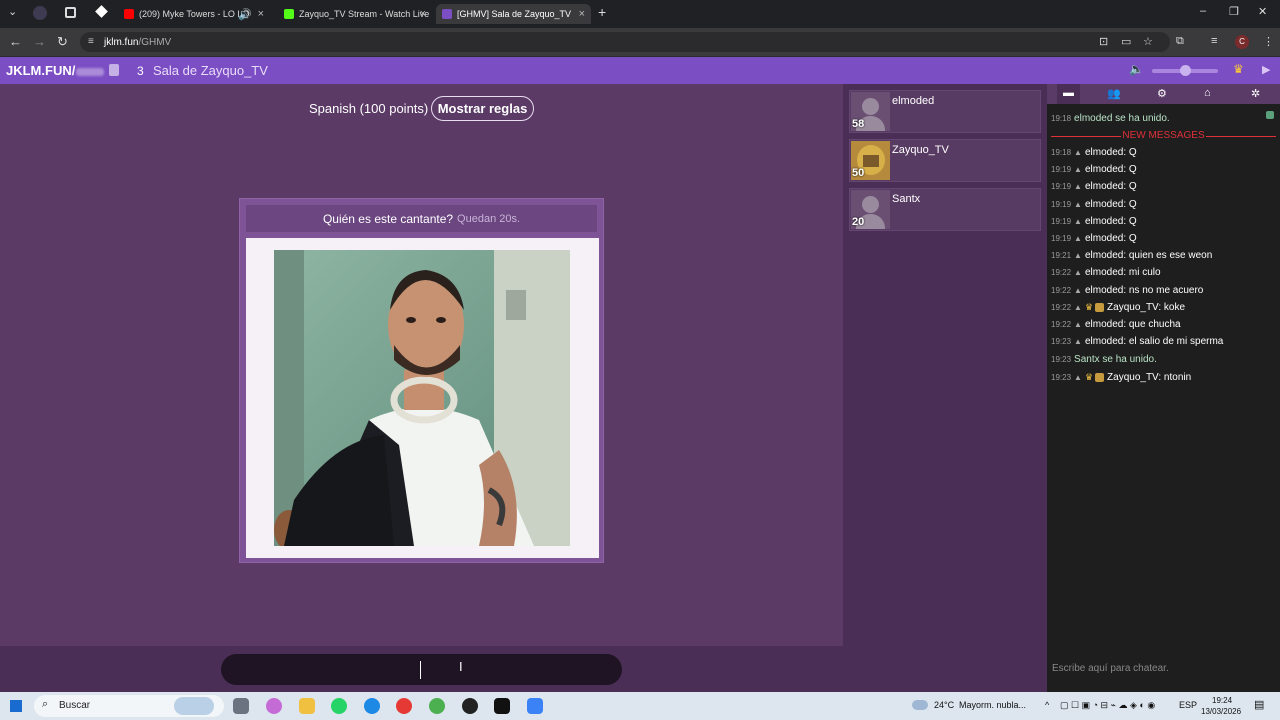 The image size is (1280, 720). I want to click on player-name: Zayquo_TV, so click(920, 150).